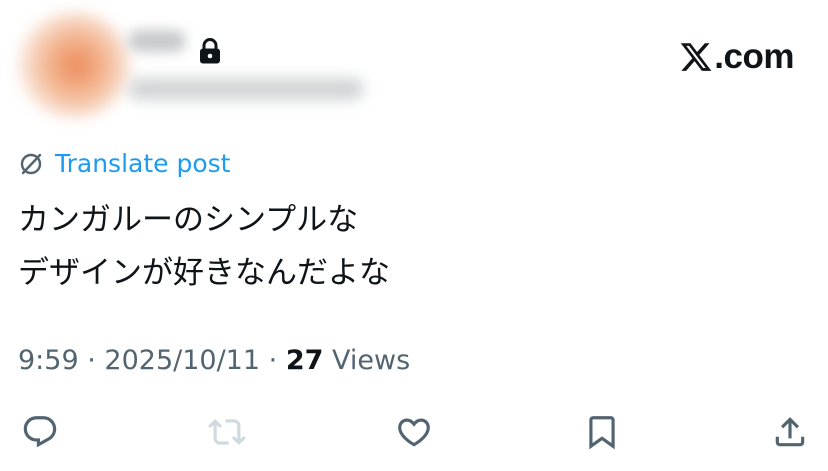  Describe the element at coordinates (371, 360) in the screenshot. I see `views-label: Views` at that location.